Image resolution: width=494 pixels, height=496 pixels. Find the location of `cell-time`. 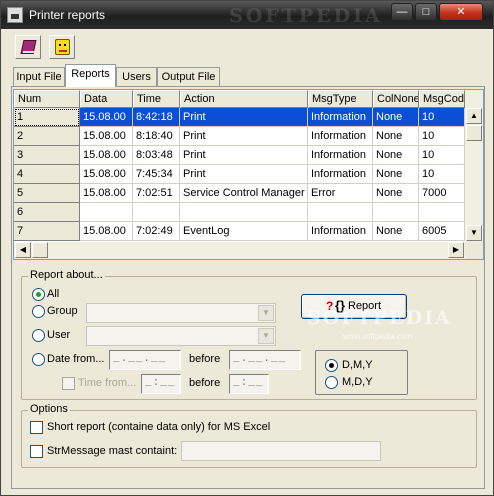

cell-time is located at coordinates (156, 212).